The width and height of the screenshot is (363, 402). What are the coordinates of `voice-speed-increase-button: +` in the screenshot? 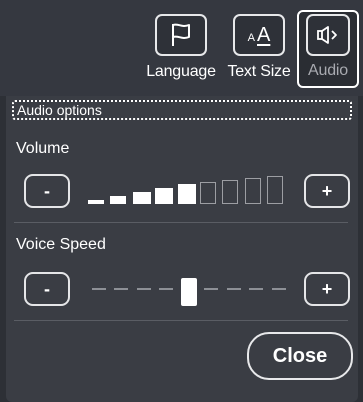 It's located at (327, 289).